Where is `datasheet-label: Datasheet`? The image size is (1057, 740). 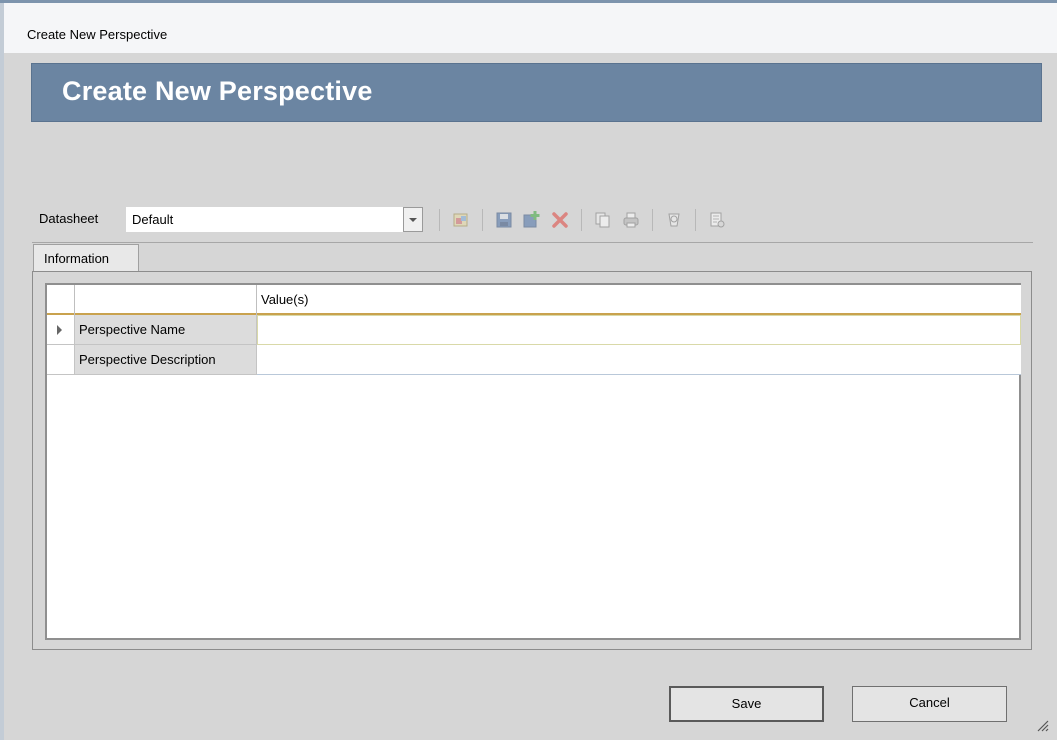
datasheet-label: Datasheet is located at coordinates (69, 218).